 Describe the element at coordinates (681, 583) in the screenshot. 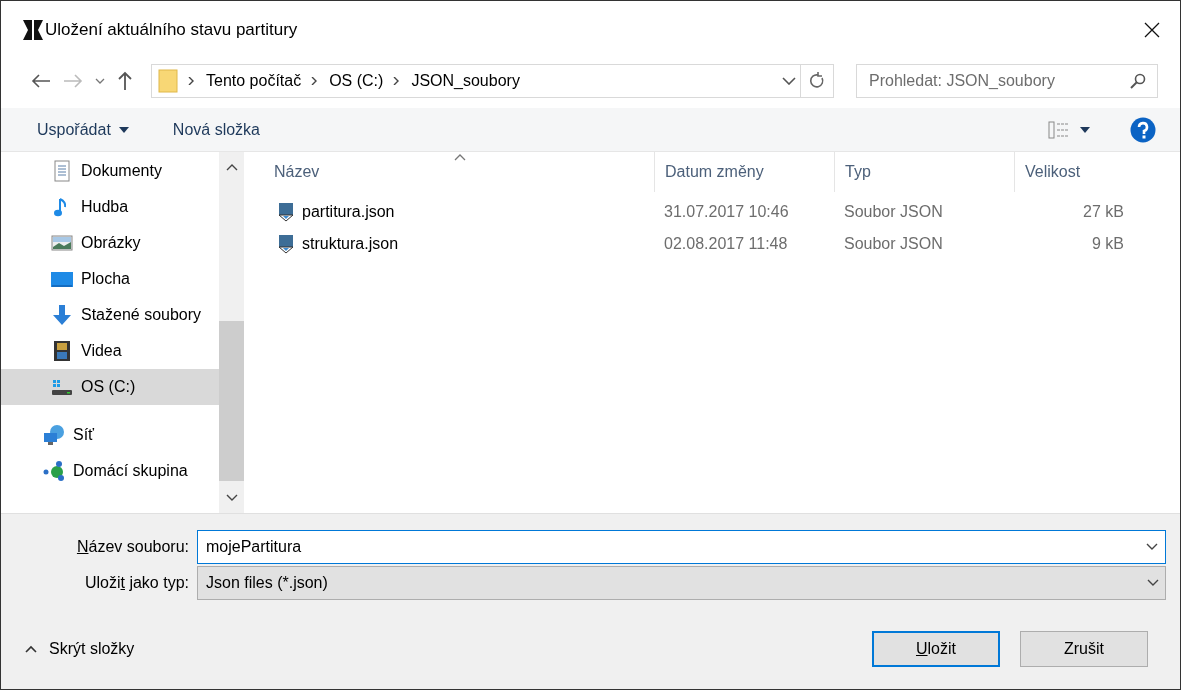

I see `file-type-select: Json files (*.json)` at that location.